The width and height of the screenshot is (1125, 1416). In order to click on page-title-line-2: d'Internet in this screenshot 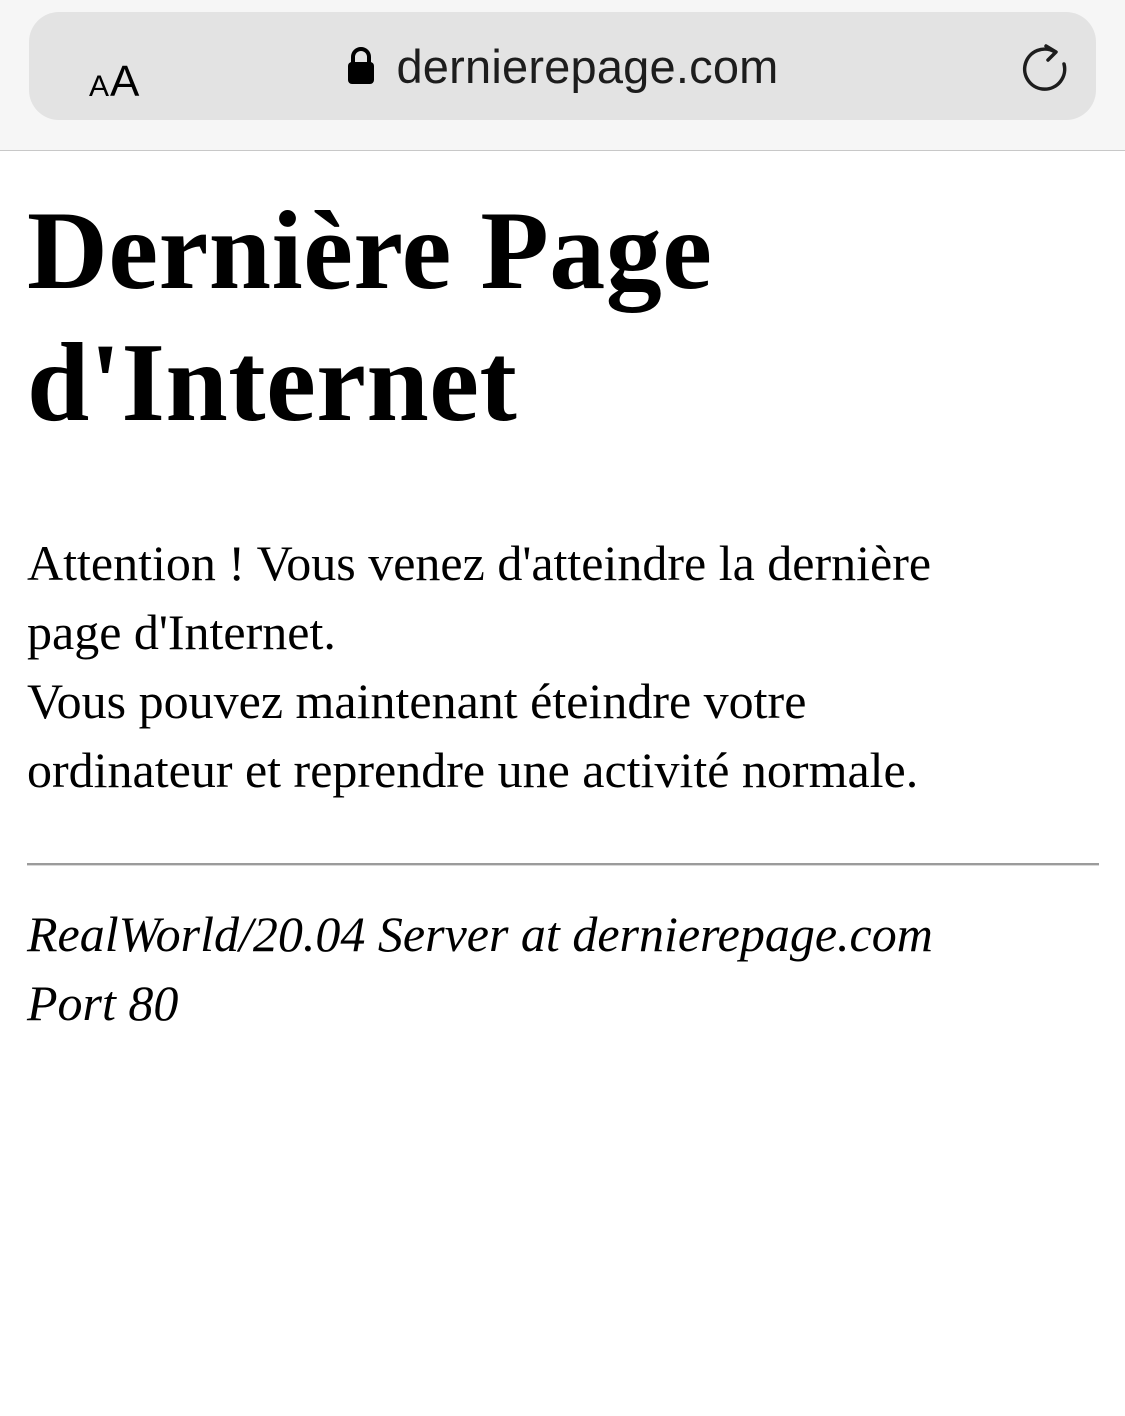, I will do `click(272, 383)`.